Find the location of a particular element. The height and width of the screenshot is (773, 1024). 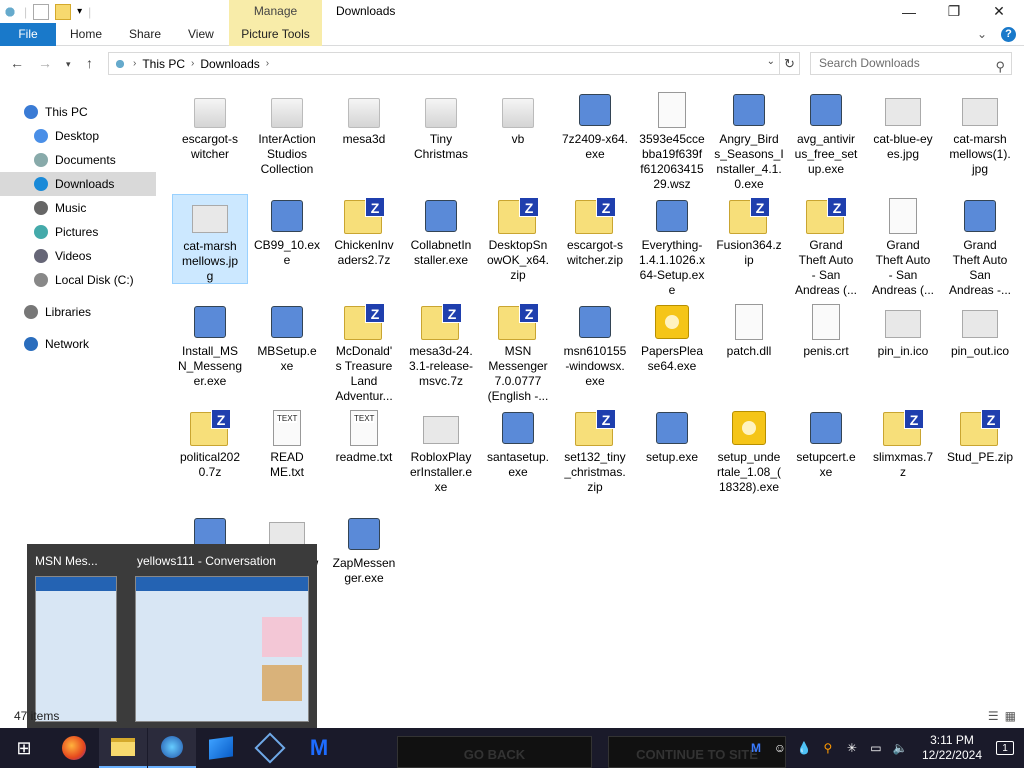

address-dropdown-icon: ⌄ is located at coordinates (771, 61).